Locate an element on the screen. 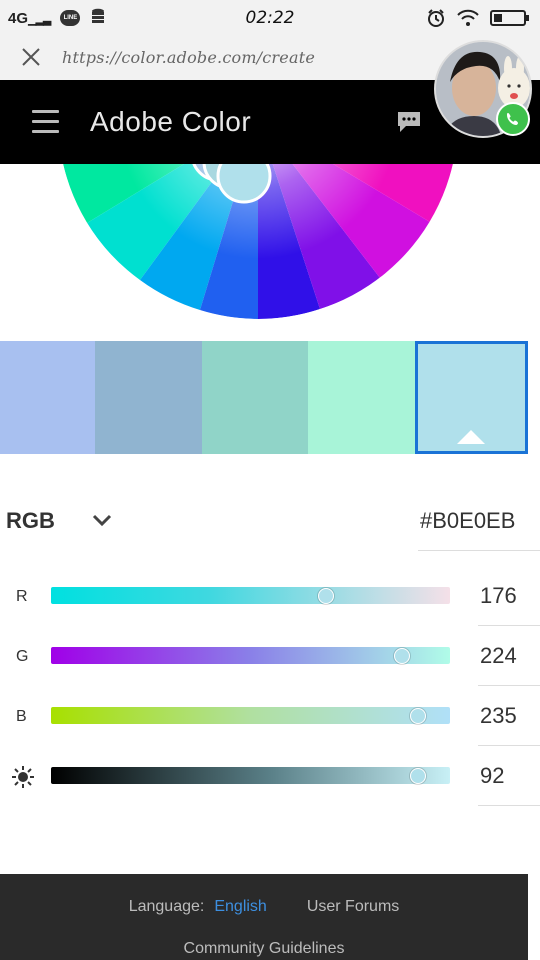  brightness-value-underline is located at coordinates (509, 805).